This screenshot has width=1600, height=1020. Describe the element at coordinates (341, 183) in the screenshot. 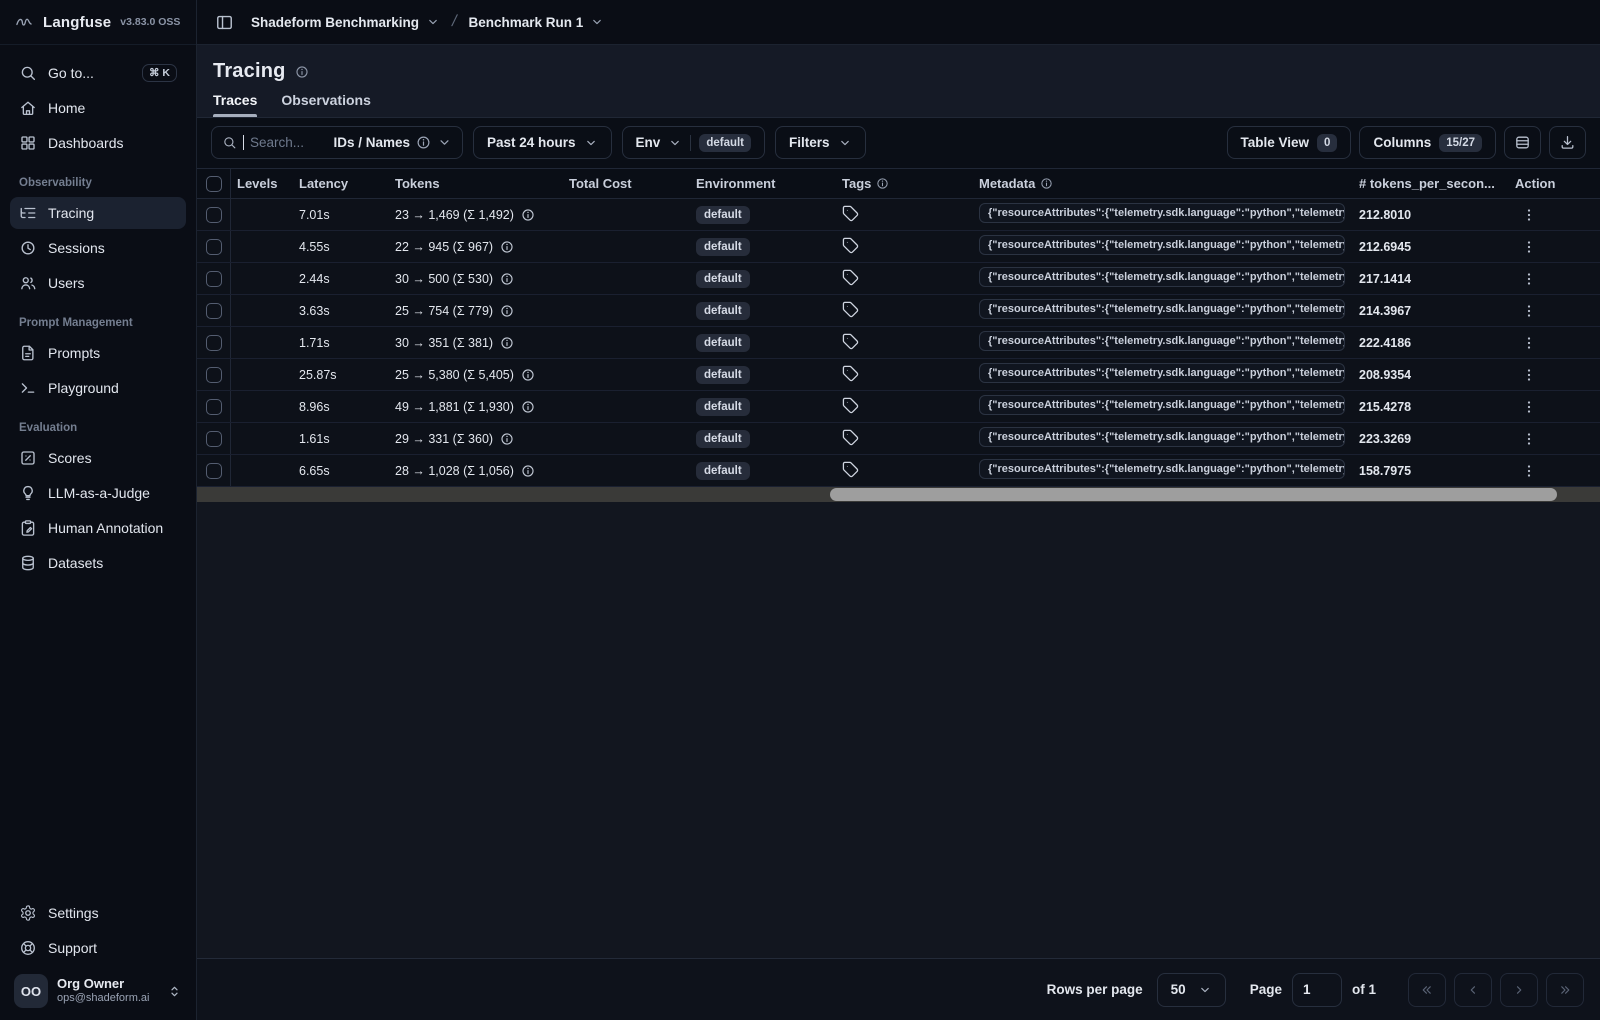

I see `header-latency: Latency` at that location.